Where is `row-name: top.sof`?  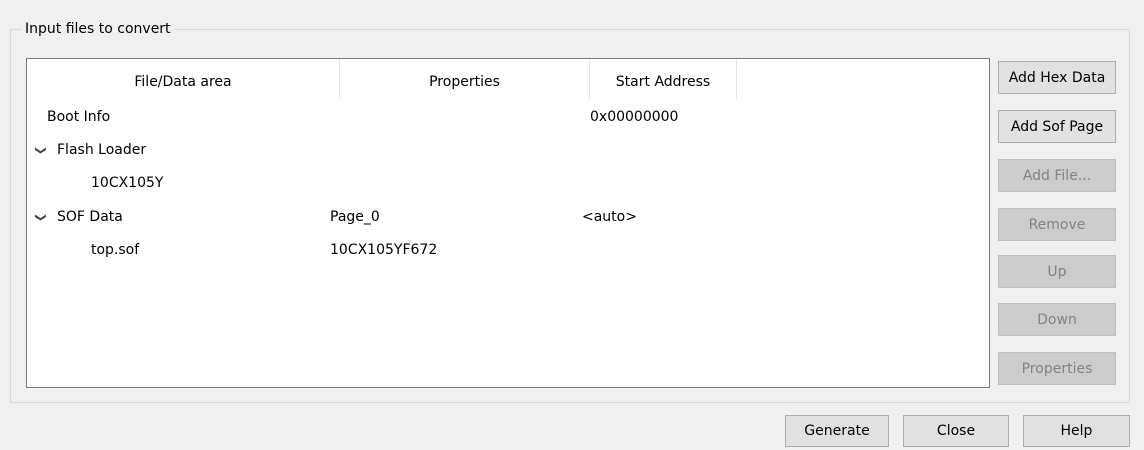 row-name: top.sof is located at coordinates (115, 250).